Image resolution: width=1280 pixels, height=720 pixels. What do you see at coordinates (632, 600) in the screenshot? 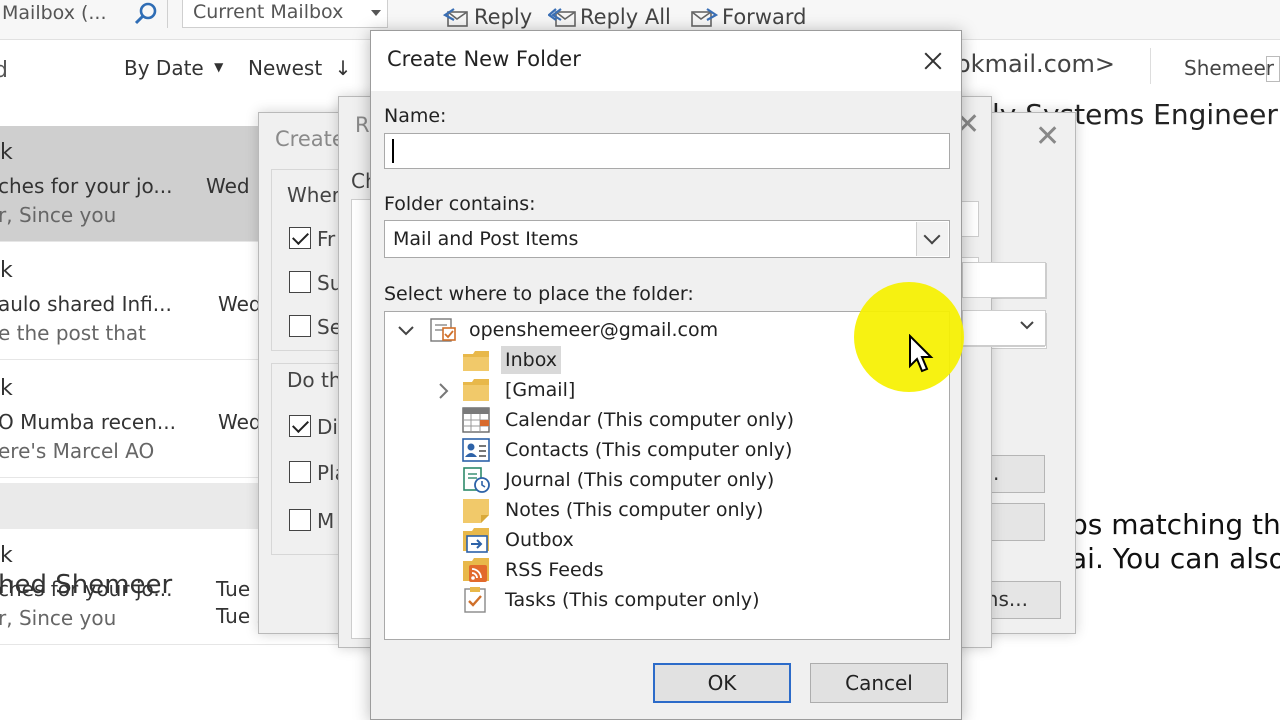
I see `tree-node-label: Tasks (This computer only)` at bounding box center [632, 600].